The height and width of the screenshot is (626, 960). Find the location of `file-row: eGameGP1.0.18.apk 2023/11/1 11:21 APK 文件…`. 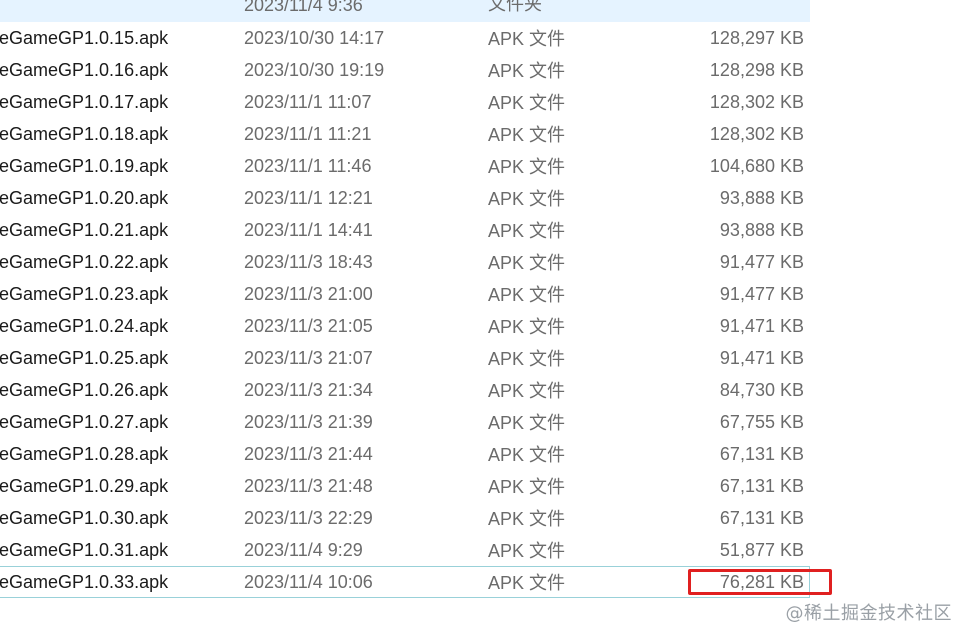

file-row: eGameGP1.0.18.apk 2023/11/1 11:21 APK 文件… is located at coordinates (405, 134).